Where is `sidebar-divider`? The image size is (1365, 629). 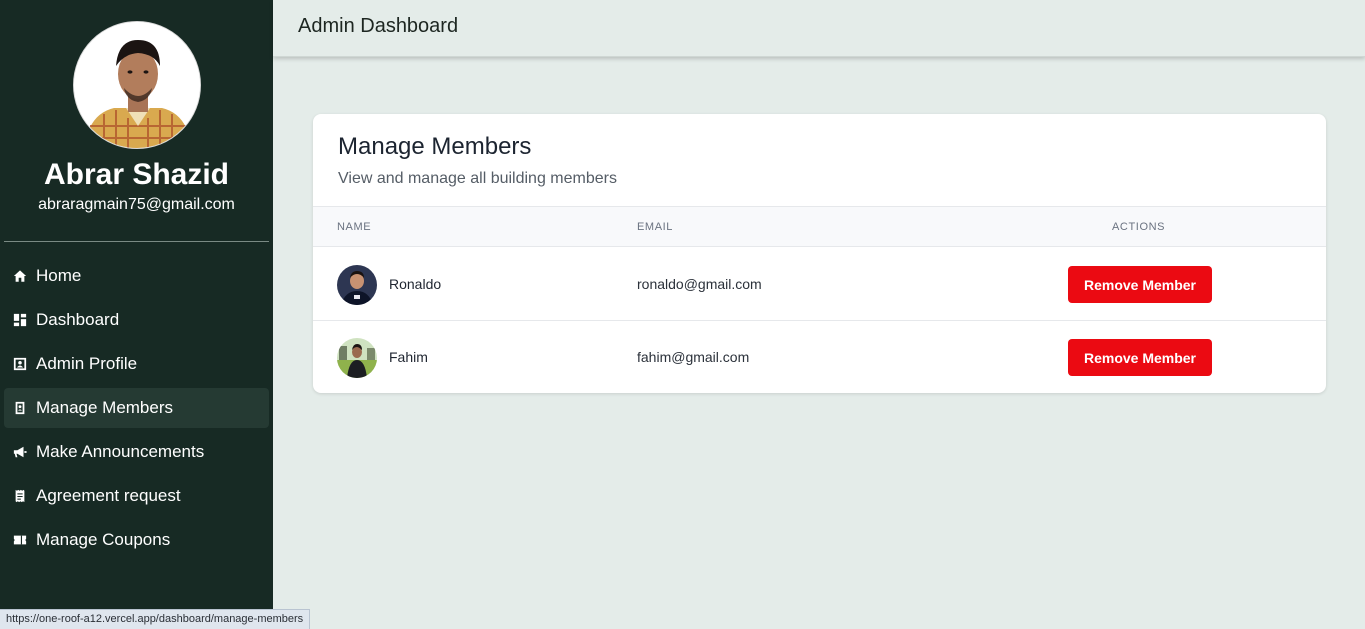 sidebar-divider is located at coordinates (136, 241).